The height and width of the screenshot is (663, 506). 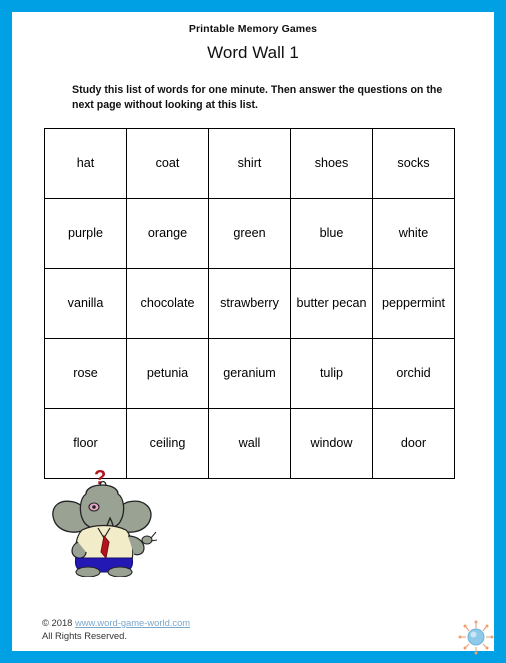 I want to click on word-cell: window, so click(x=331, y=443).